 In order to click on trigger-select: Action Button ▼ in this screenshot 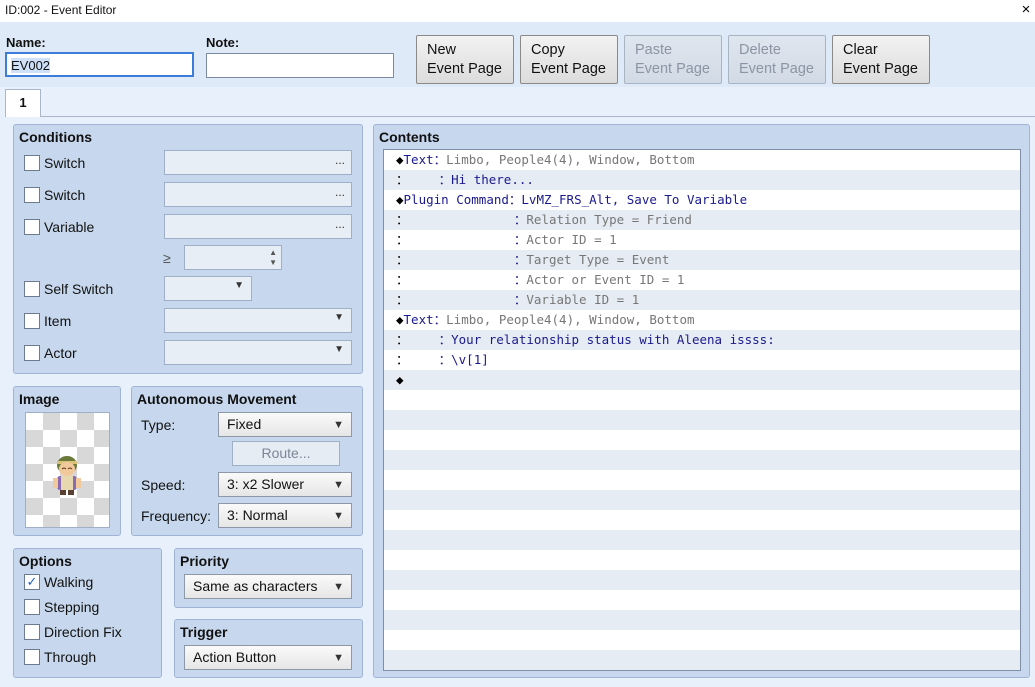, I will do `click(268, 657)`.